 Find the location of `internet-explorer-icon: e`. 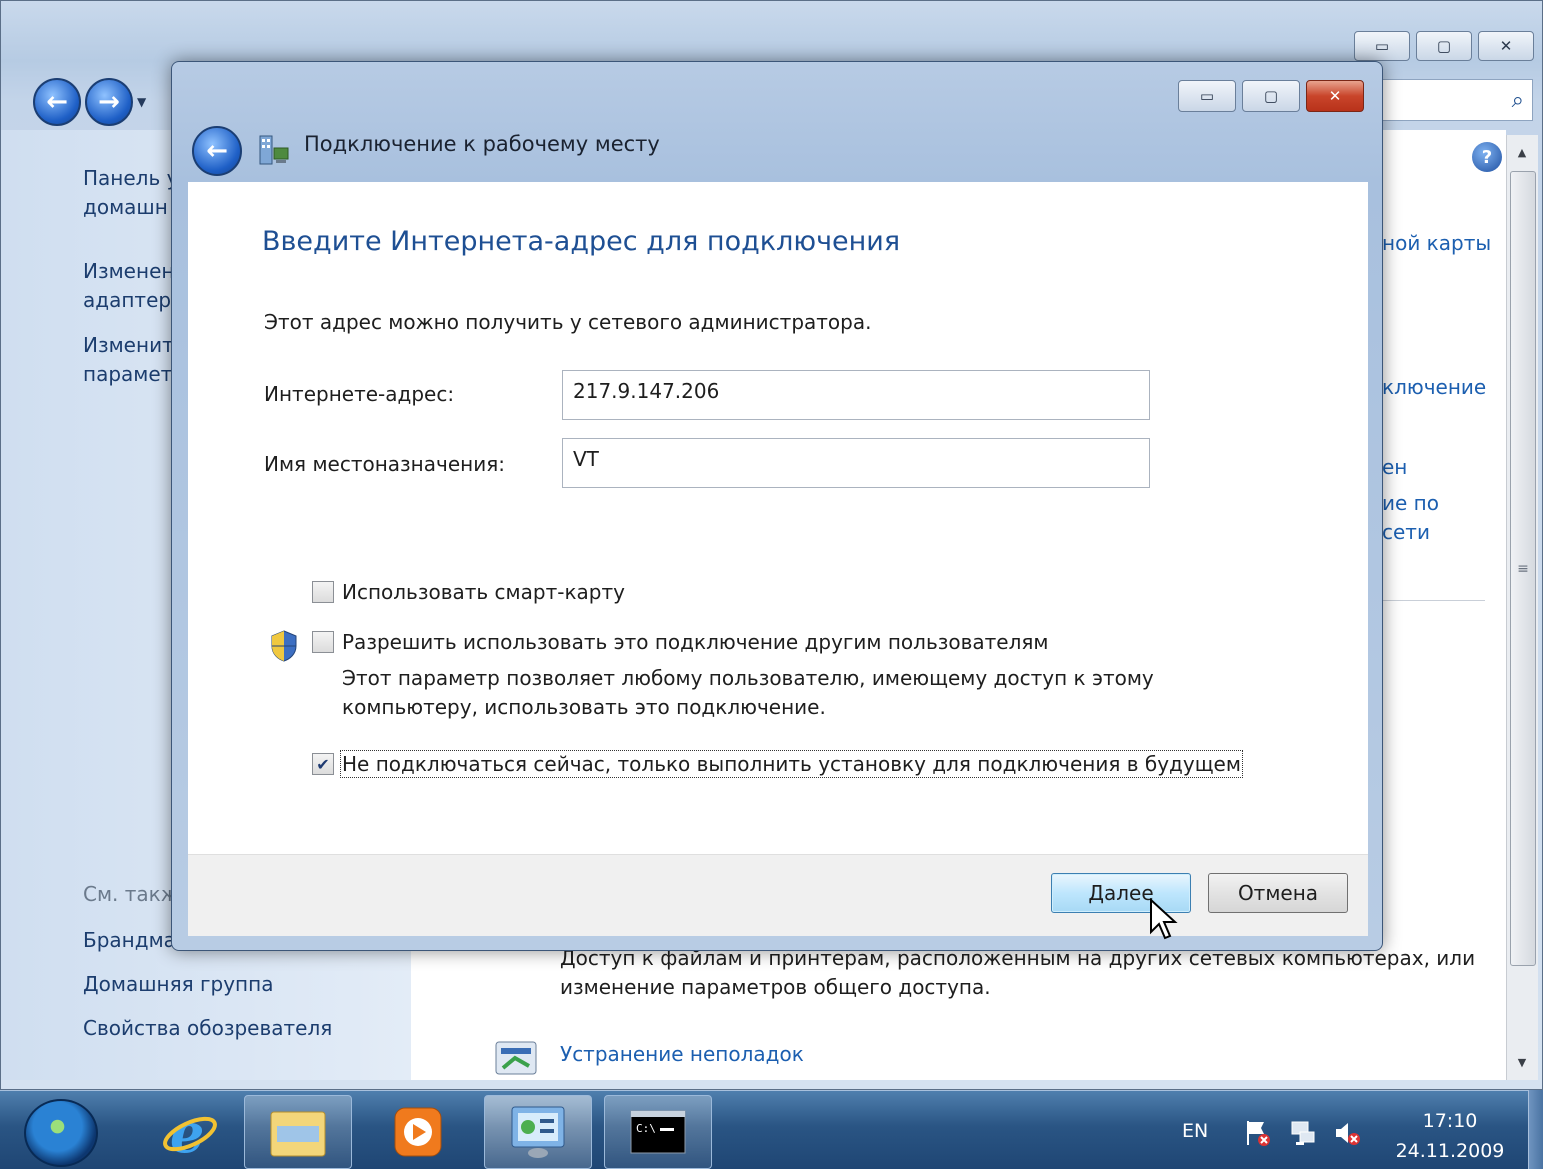

internet-explorer-icon: e is located at coordinates (190, 1132).